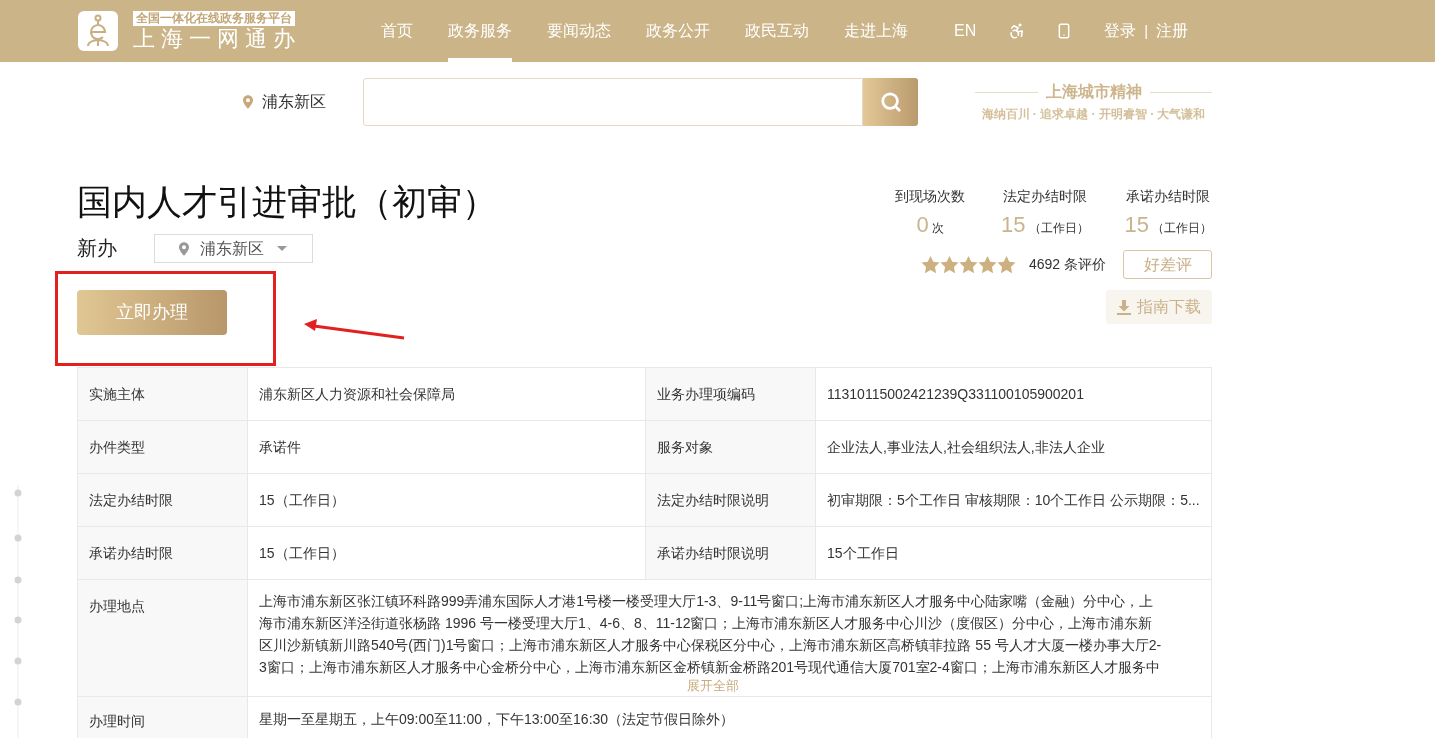 The width and height of the screenshot is (1435, 738). I want to click on field-value: 星期一至星期五，上午09:00至11:00，下午13:00至16:30（法定节假日除外）, so click(730, 717).